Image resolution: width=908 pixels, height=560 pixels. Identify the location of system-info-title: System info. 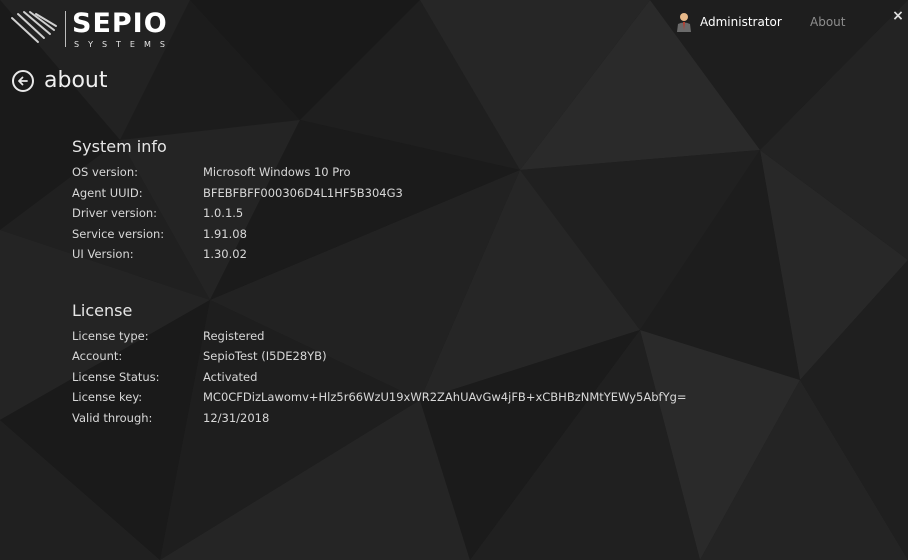
(119, 146).